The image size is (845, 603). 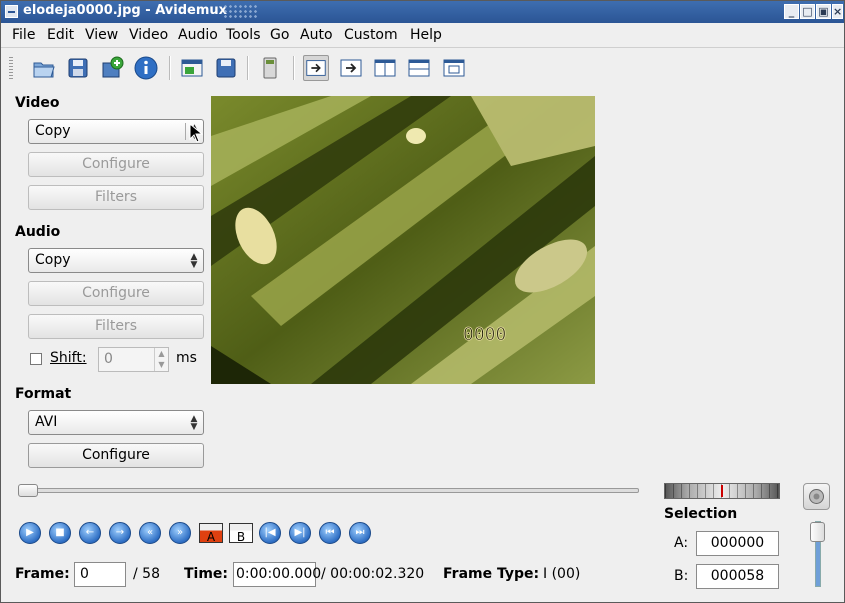 I want to click on frame-type-value: I (00), so click(x=562, y=574).